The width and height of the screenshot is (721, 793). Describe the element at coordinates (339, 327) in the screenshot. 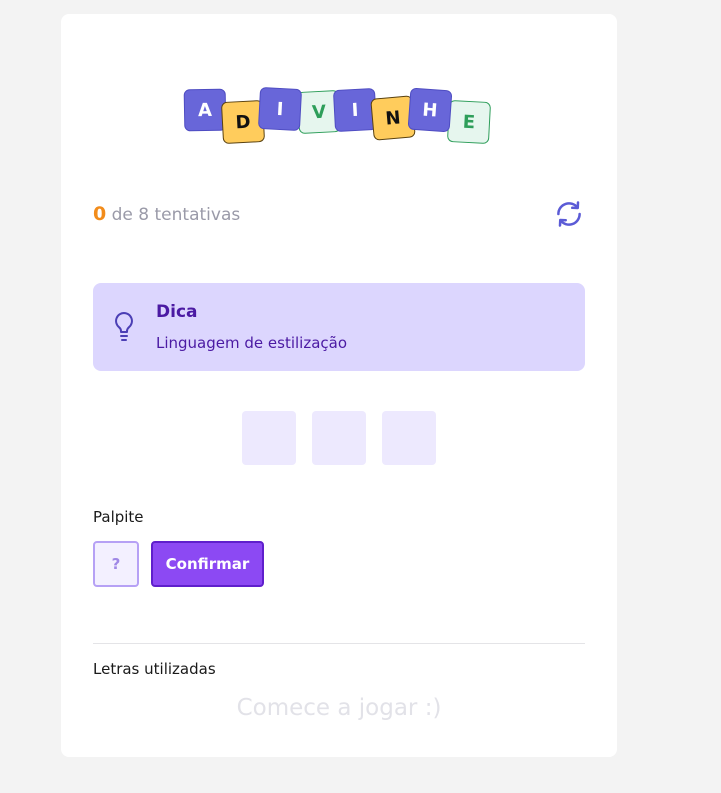

I see `hint-box: Dica Linguagem de estilização` at that location.